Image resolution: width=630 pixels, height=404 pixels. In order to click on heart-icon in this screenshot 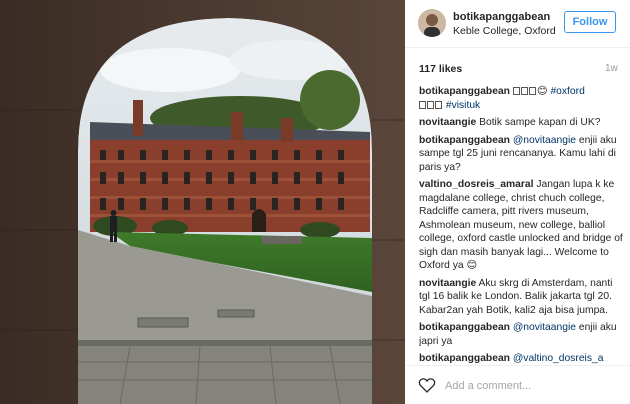, I will do `click(427, 385)`.